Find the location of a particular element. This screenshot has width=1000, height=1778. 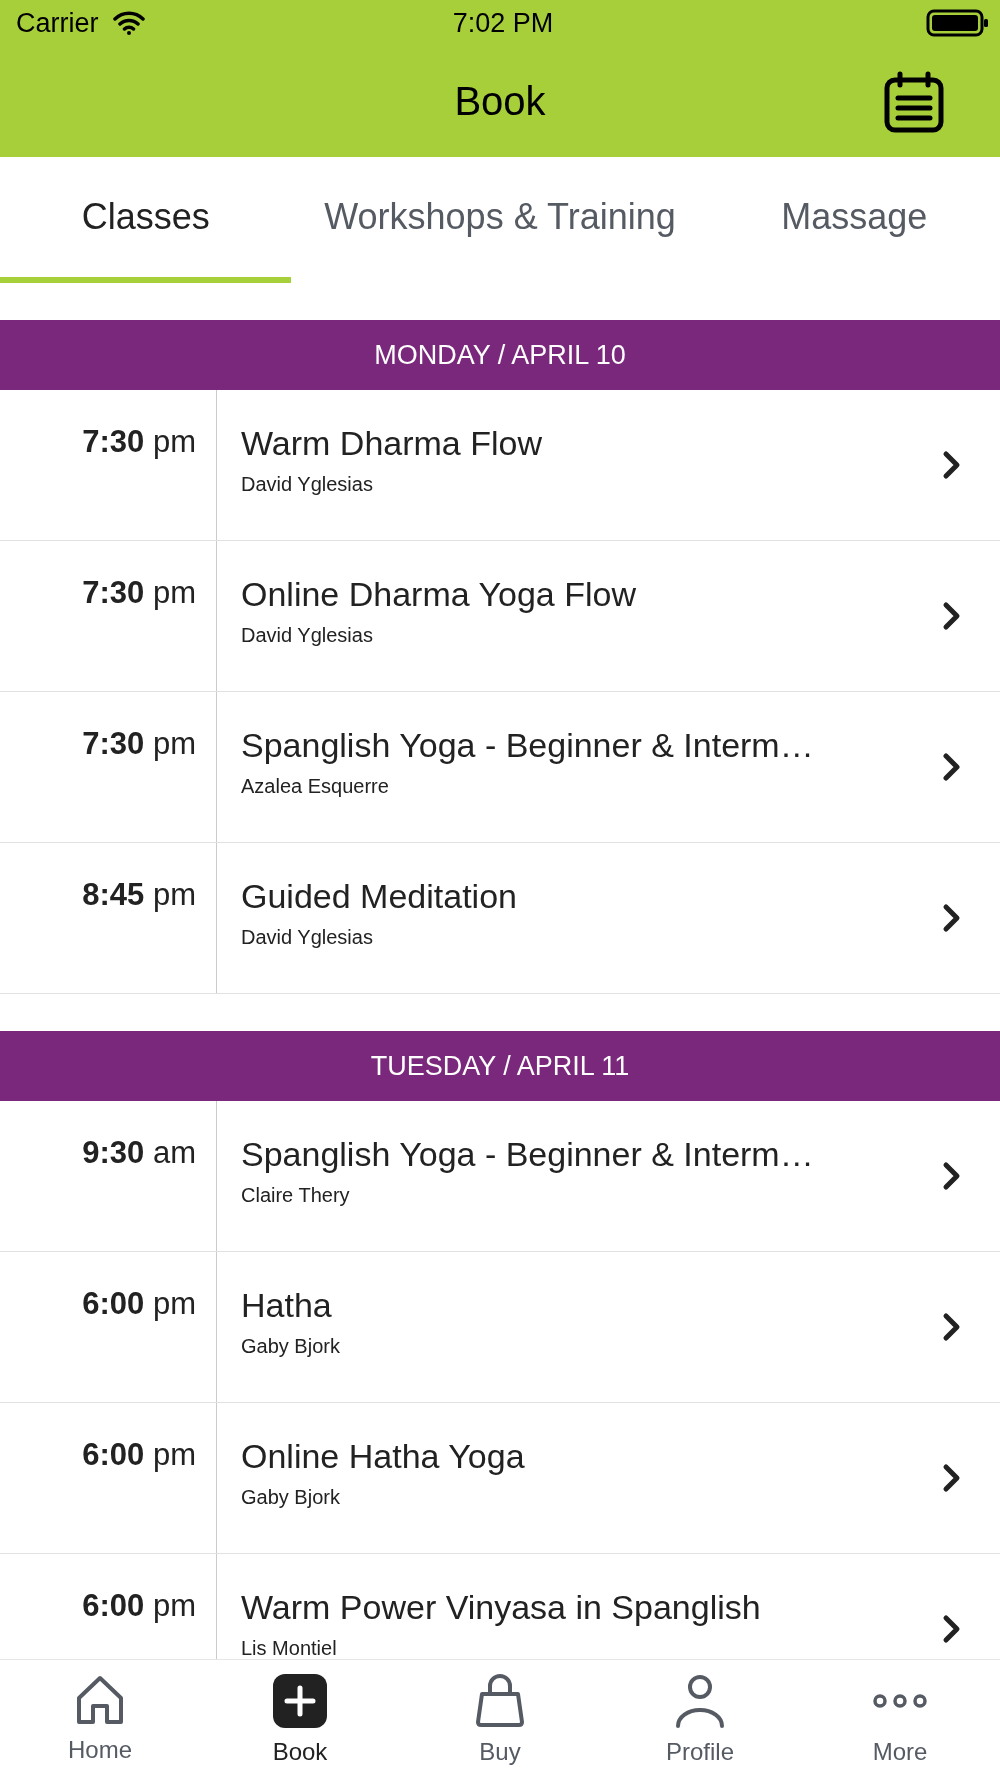

nav-tab: Buy is located at coordinates (500, 1719).